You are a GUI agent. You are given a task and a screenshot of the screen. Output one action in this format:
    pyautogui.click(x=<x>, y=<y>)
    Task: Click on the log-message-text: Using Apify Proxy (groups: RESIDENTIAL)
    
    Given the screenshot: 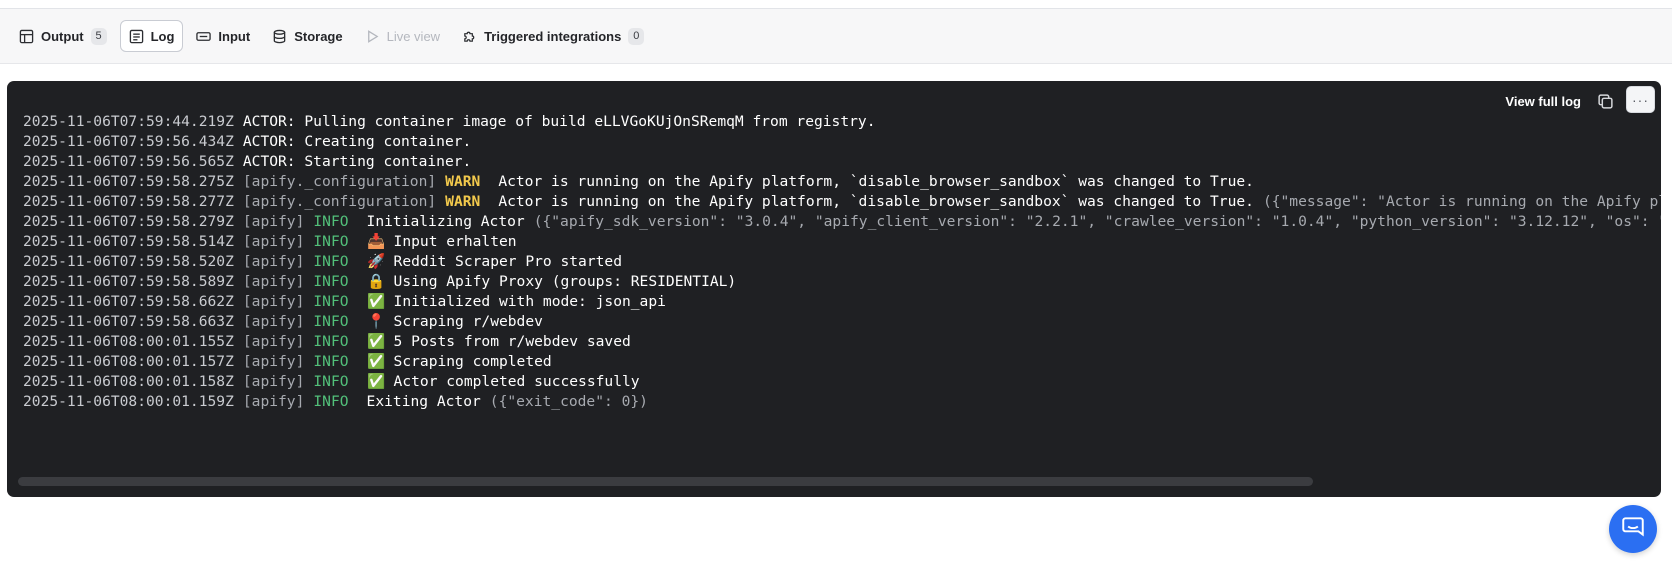 What is the action you would take?
    pyautogui.click(x=565, y=281)
    